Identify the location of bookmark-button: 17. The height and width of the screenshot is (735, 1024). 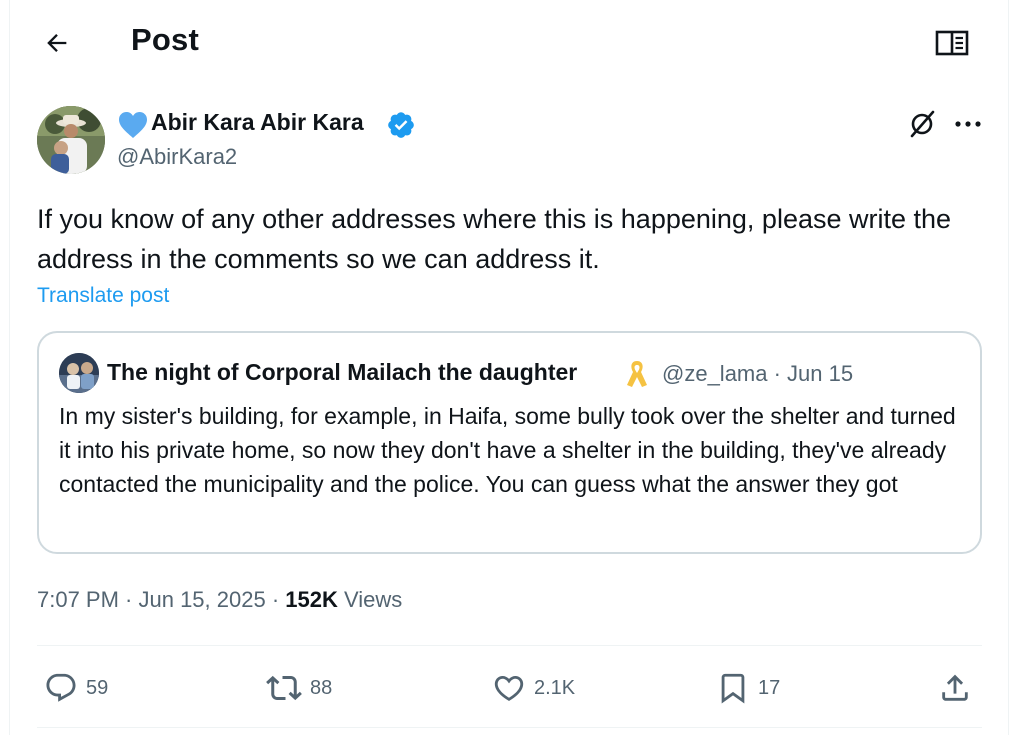
(748, 688).